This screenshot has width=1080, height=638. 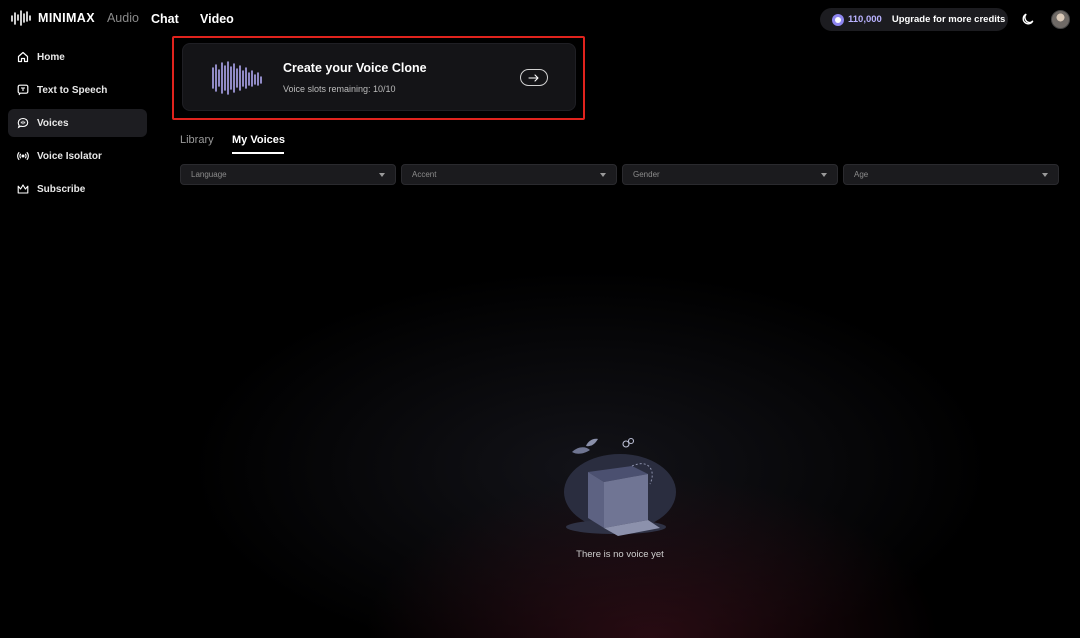 I want to click on crown-icon, so click(x=23, y=189).